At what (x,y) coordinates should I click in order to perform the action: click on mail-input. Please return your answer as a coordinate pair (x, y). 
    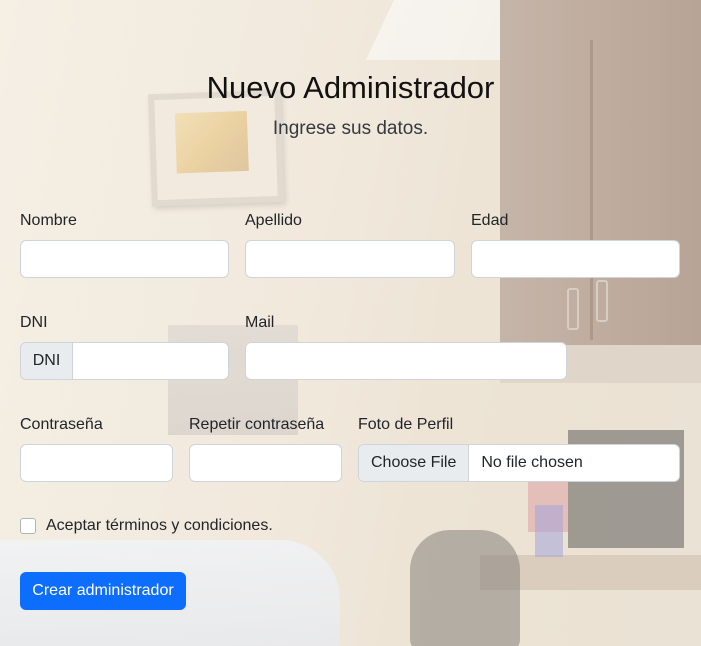
    Looking at the image, I should click on (406, 361).